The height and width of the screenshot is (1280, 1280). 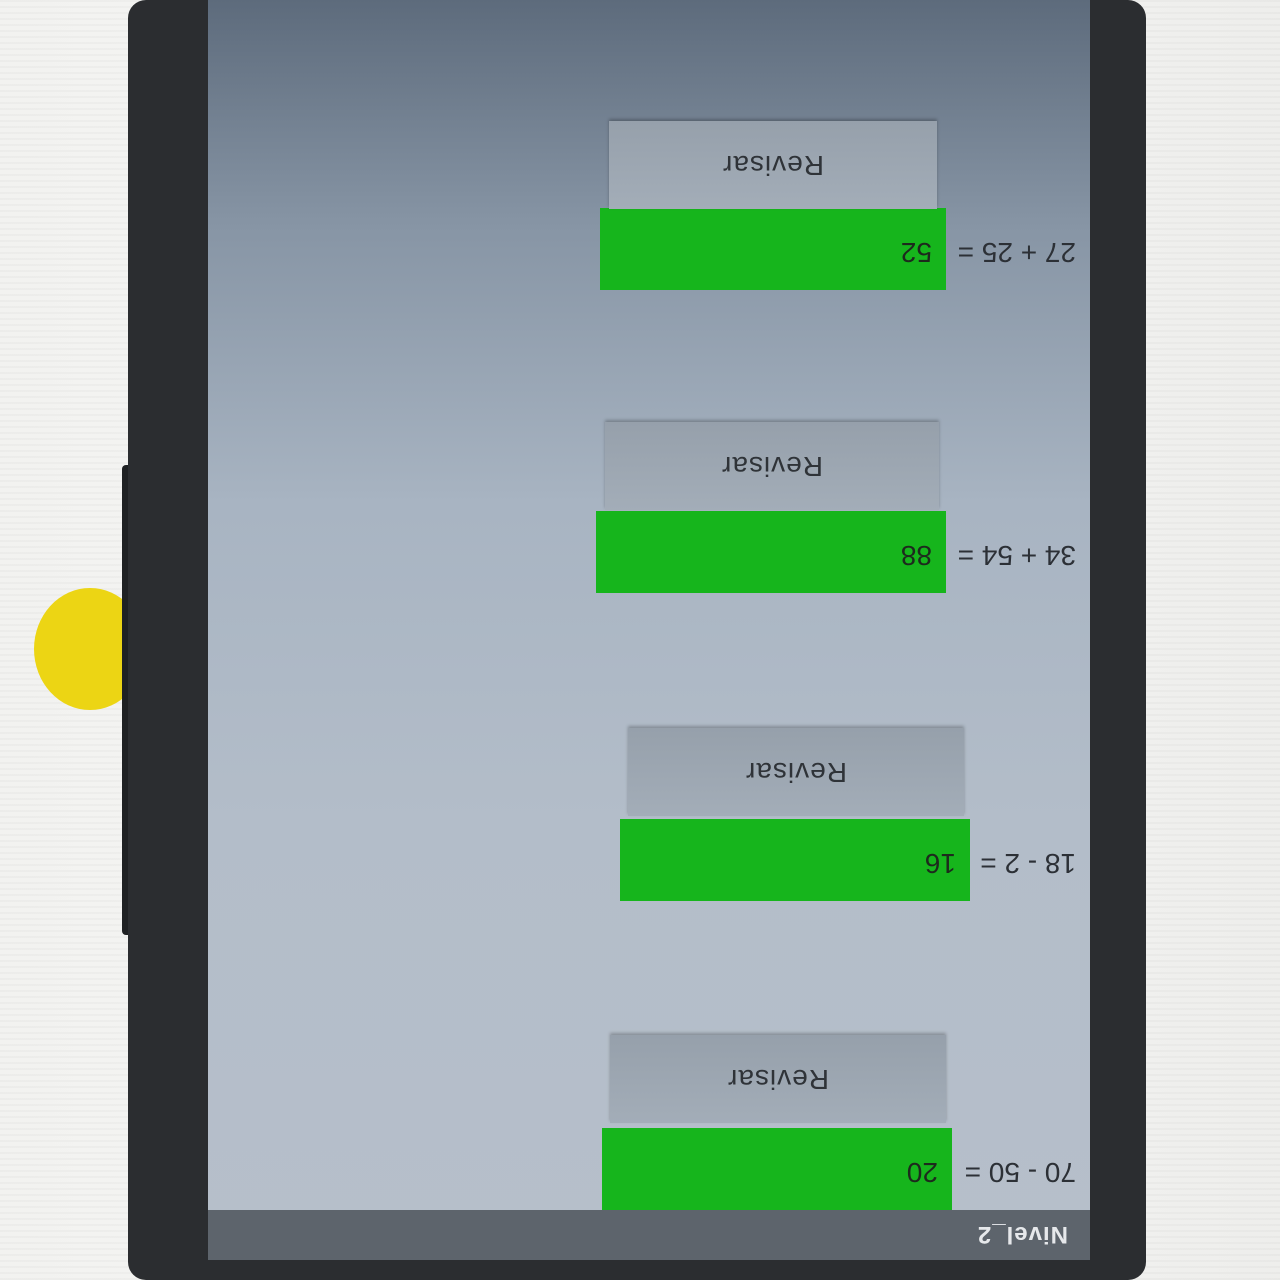 I want to click on answer-field-3: 88, so click(x=771, y=552).